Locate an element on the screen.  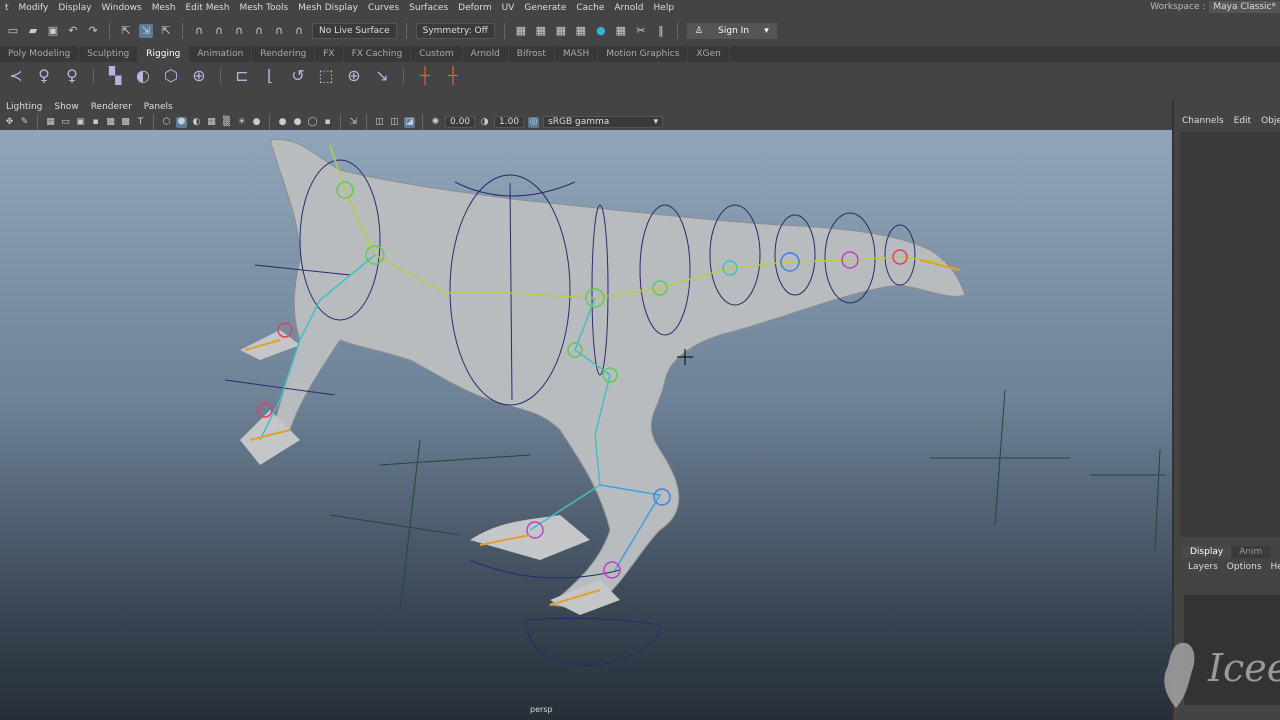
workspace-selector: Workspace : Maya Classic* is located at coordinates (1215, 7).